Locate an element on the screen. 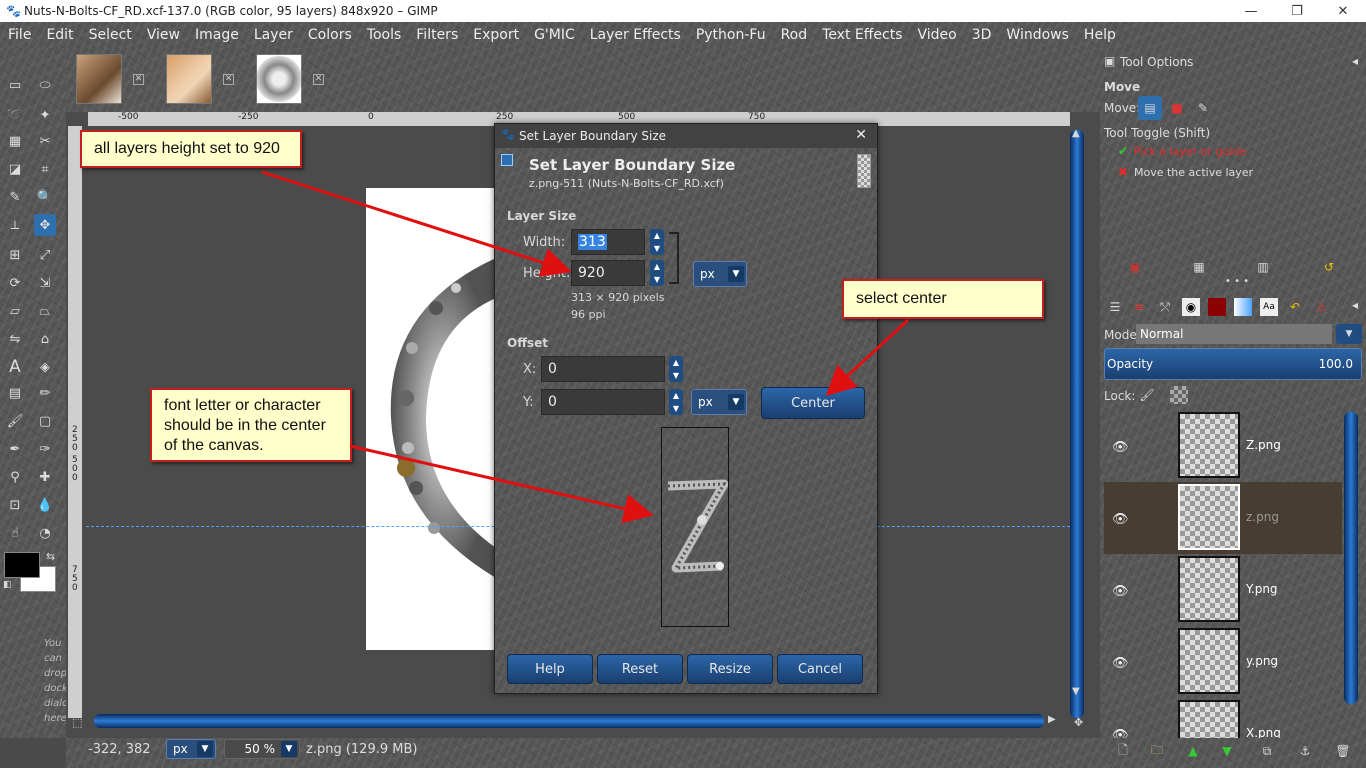 This screenshot has width=1366, height=768. paintbrush-icon: 🖌 is located at coordinates (15, 421).